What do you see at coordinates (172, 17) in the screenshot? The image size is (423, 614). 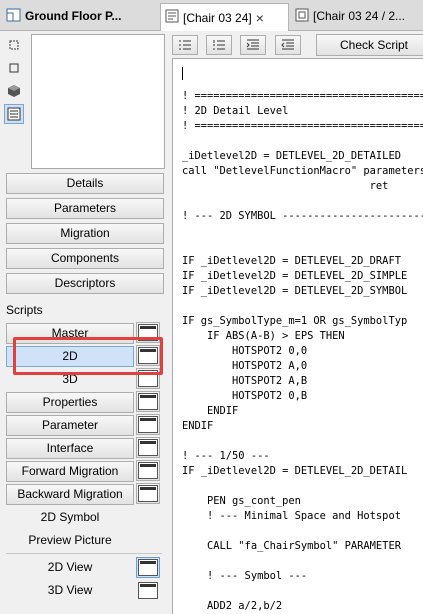 I see `object-script-icon` at bounding box center [172, 17].